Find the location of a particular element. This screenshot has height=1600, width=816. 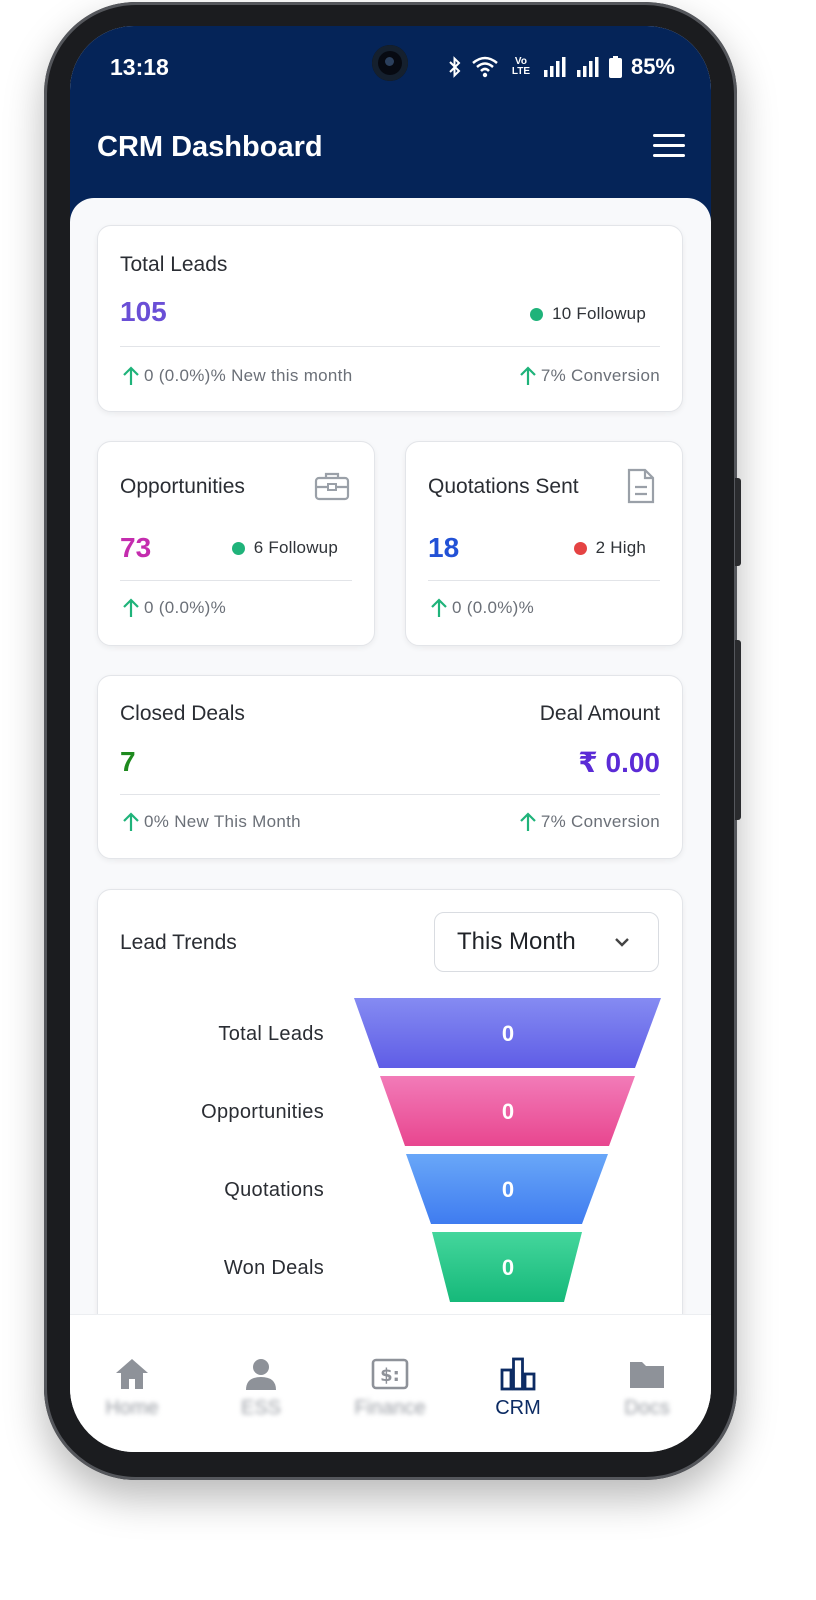

nav-docs: Docs is located at coordinates (647, 1388).